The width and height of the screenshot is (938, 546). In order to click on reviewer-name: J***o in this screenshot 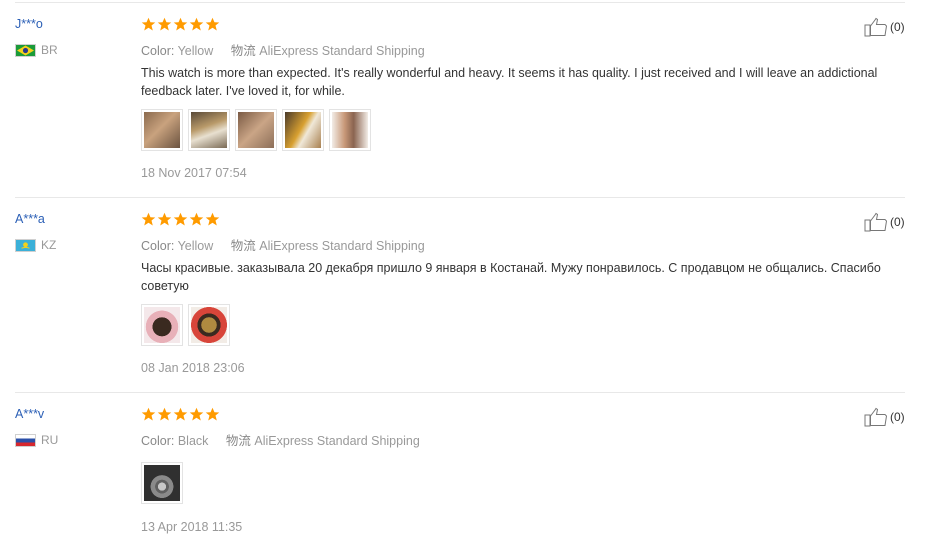, I will do `click(29, 24)`.